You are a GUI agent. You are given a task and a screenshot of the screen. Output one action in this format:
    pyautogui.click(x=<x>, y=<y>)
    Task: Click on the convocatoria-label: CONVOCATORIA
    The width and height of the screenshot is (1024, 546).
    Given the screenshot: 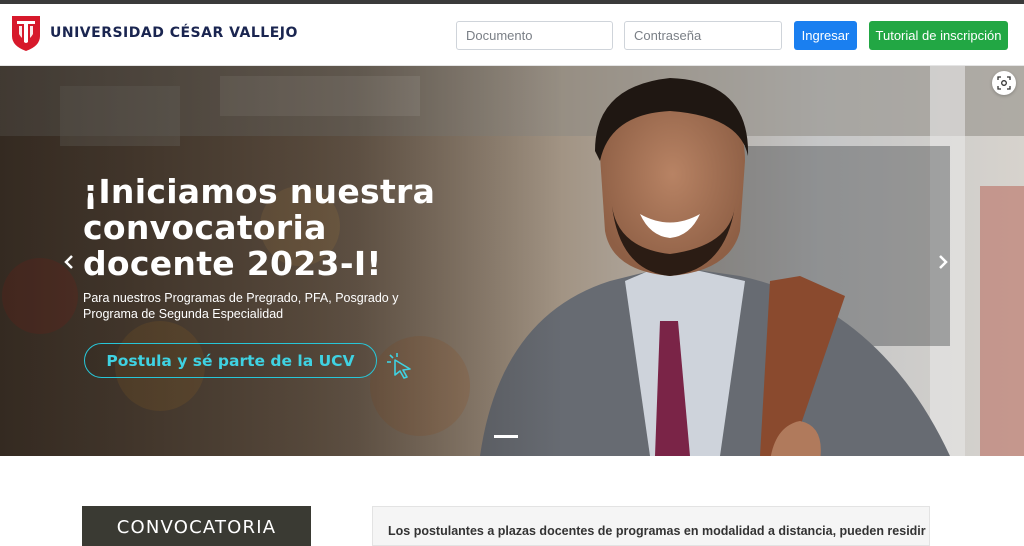 What is the action you would take?
    pyautogui.click(x=196, y=526)
    